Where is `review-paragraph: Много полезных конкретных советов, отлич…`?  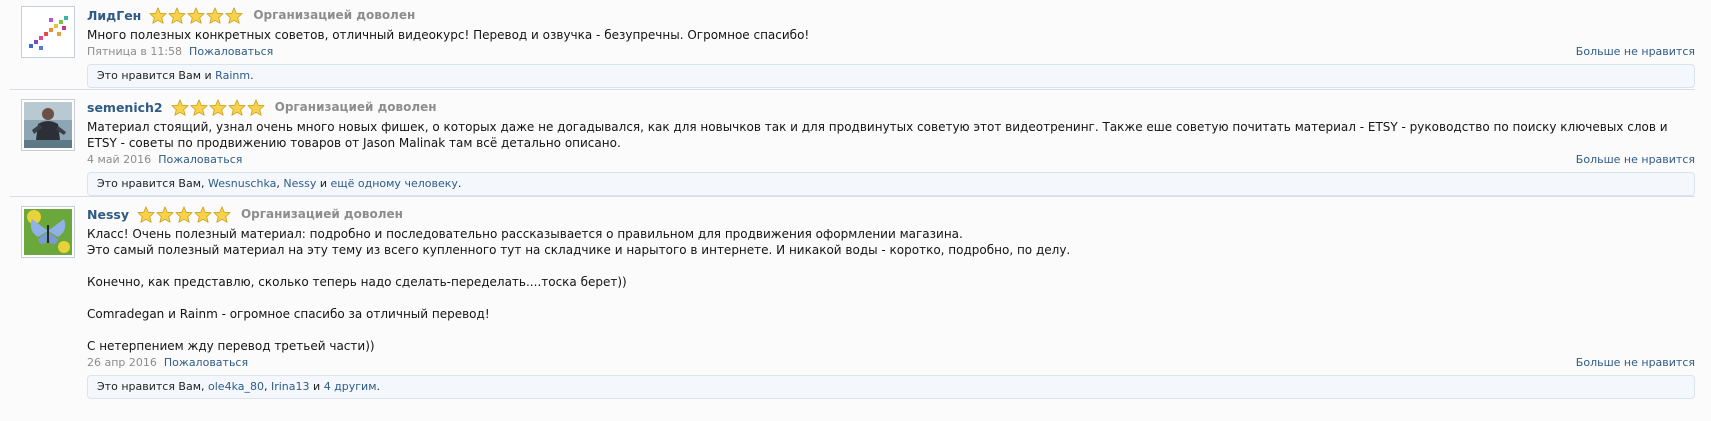 review-paragraph: Много полезных конкретных советов, отлич… is located at coordinates (448, 35).